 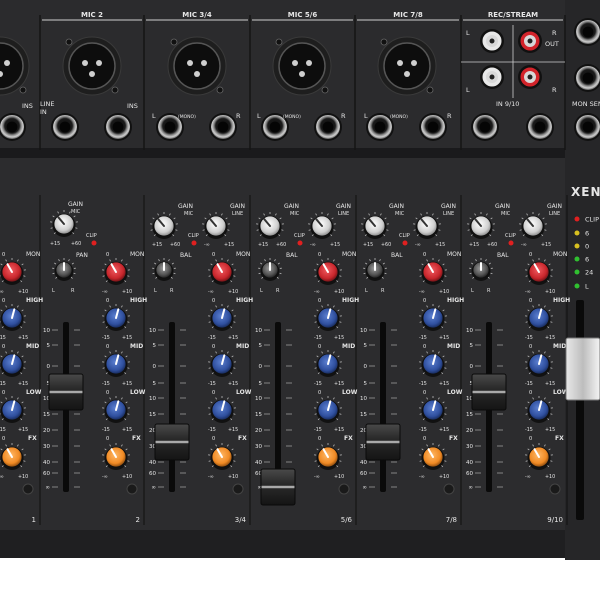 I want to click on mono-label-56: (MONO), so click(x=292, y=117).